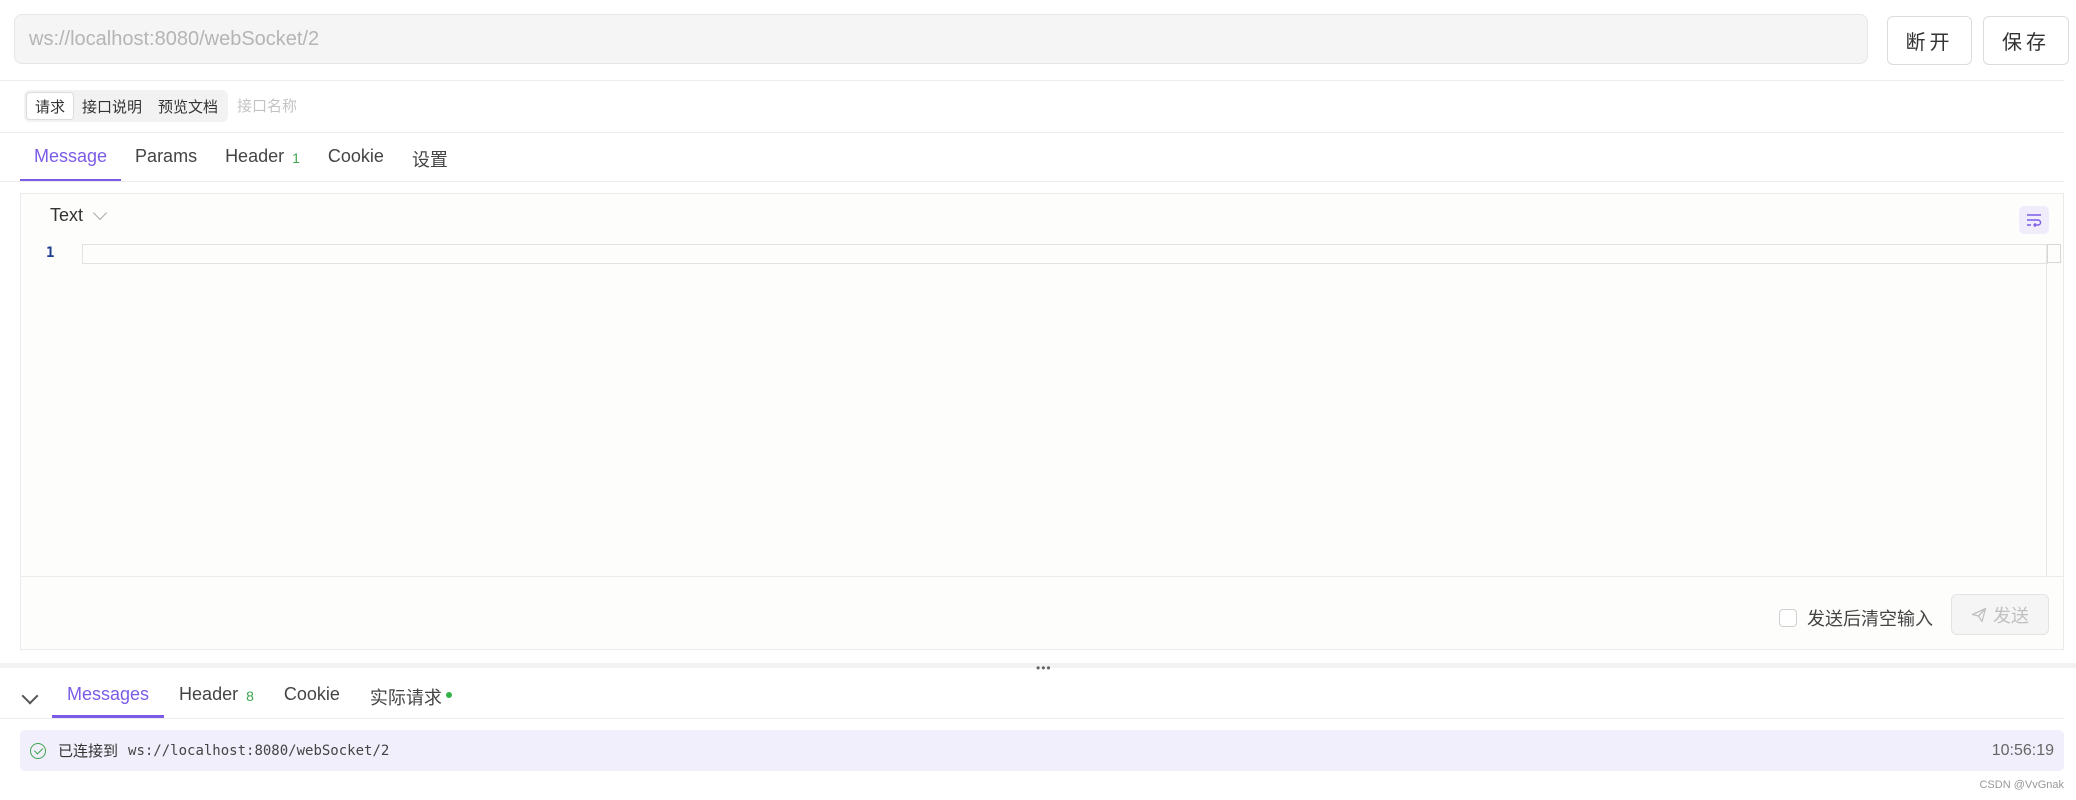 The image size is (2076, 800). I want to click on tab-settings-label: 设置, so click(429, 160).